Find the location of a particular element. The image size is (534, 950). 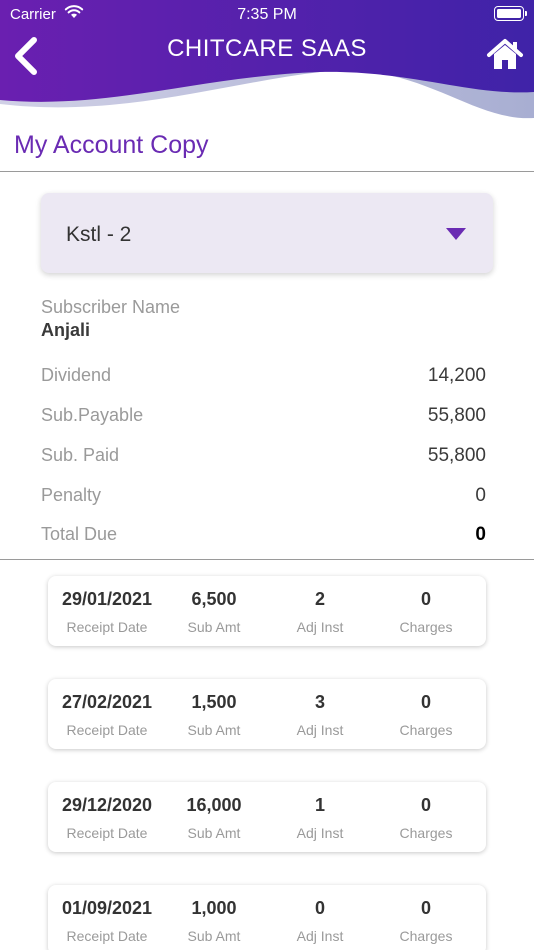

subscriber-name-value: Anjali is located at coordinates (66, 330).